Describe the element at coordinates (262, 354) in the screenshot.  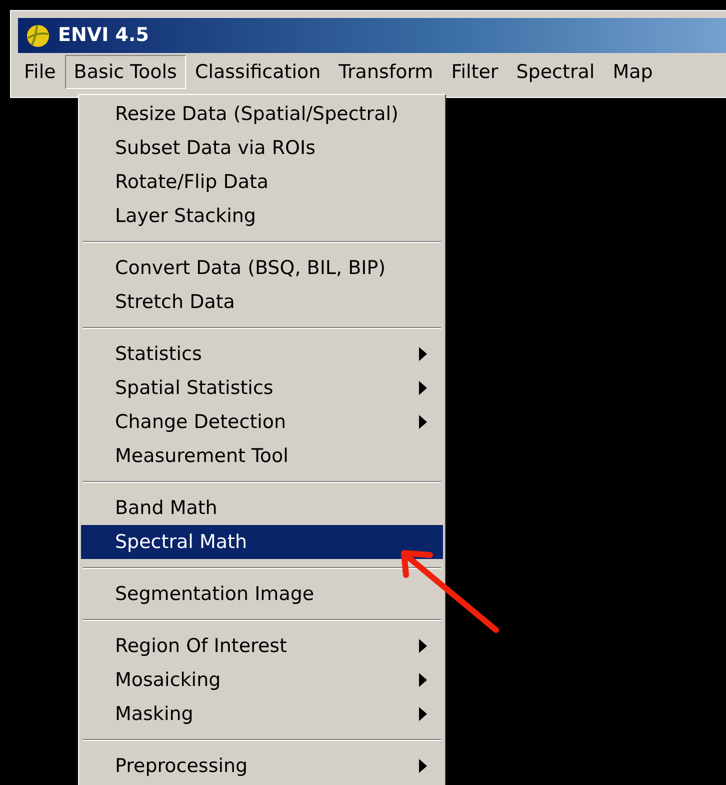
I see `menu-item: Statistics` at that location.